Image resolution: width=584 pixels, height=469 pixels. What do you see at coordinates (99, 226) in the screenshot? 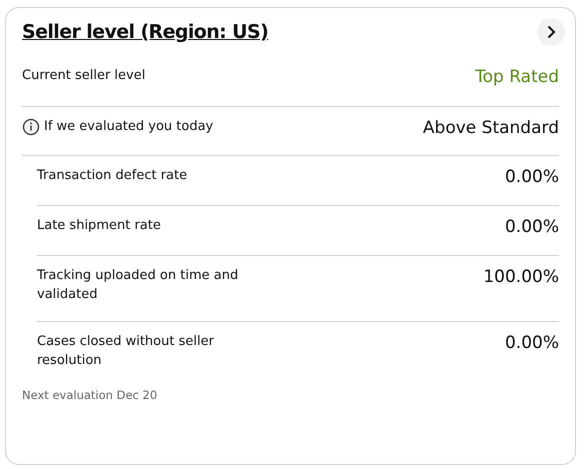
I see `metric-label: Late shipment rate` at bounding box center [99, 226].